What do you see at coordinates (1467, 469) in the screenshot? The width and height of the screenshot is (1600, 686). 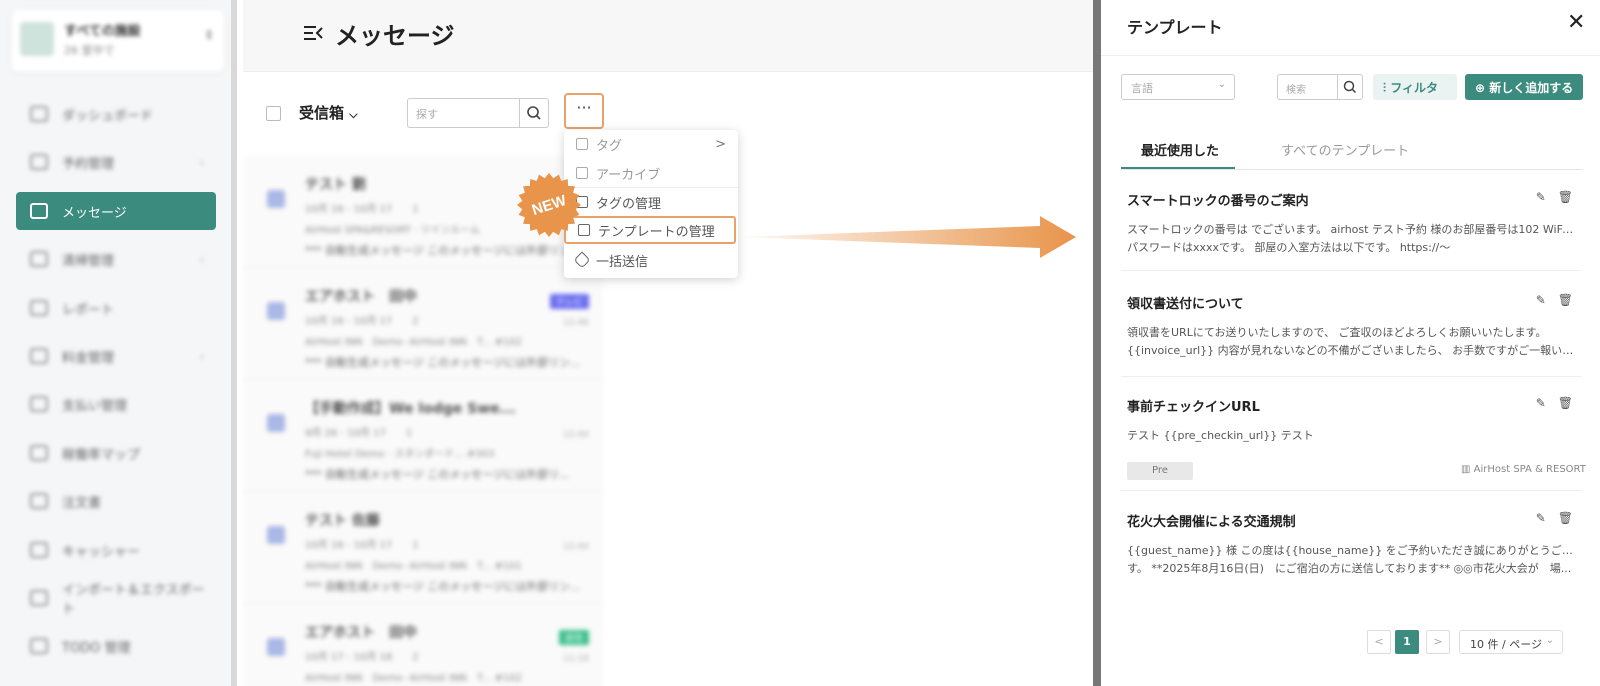 I see `building-icon: ▥` at bounding box center [1467, 469].